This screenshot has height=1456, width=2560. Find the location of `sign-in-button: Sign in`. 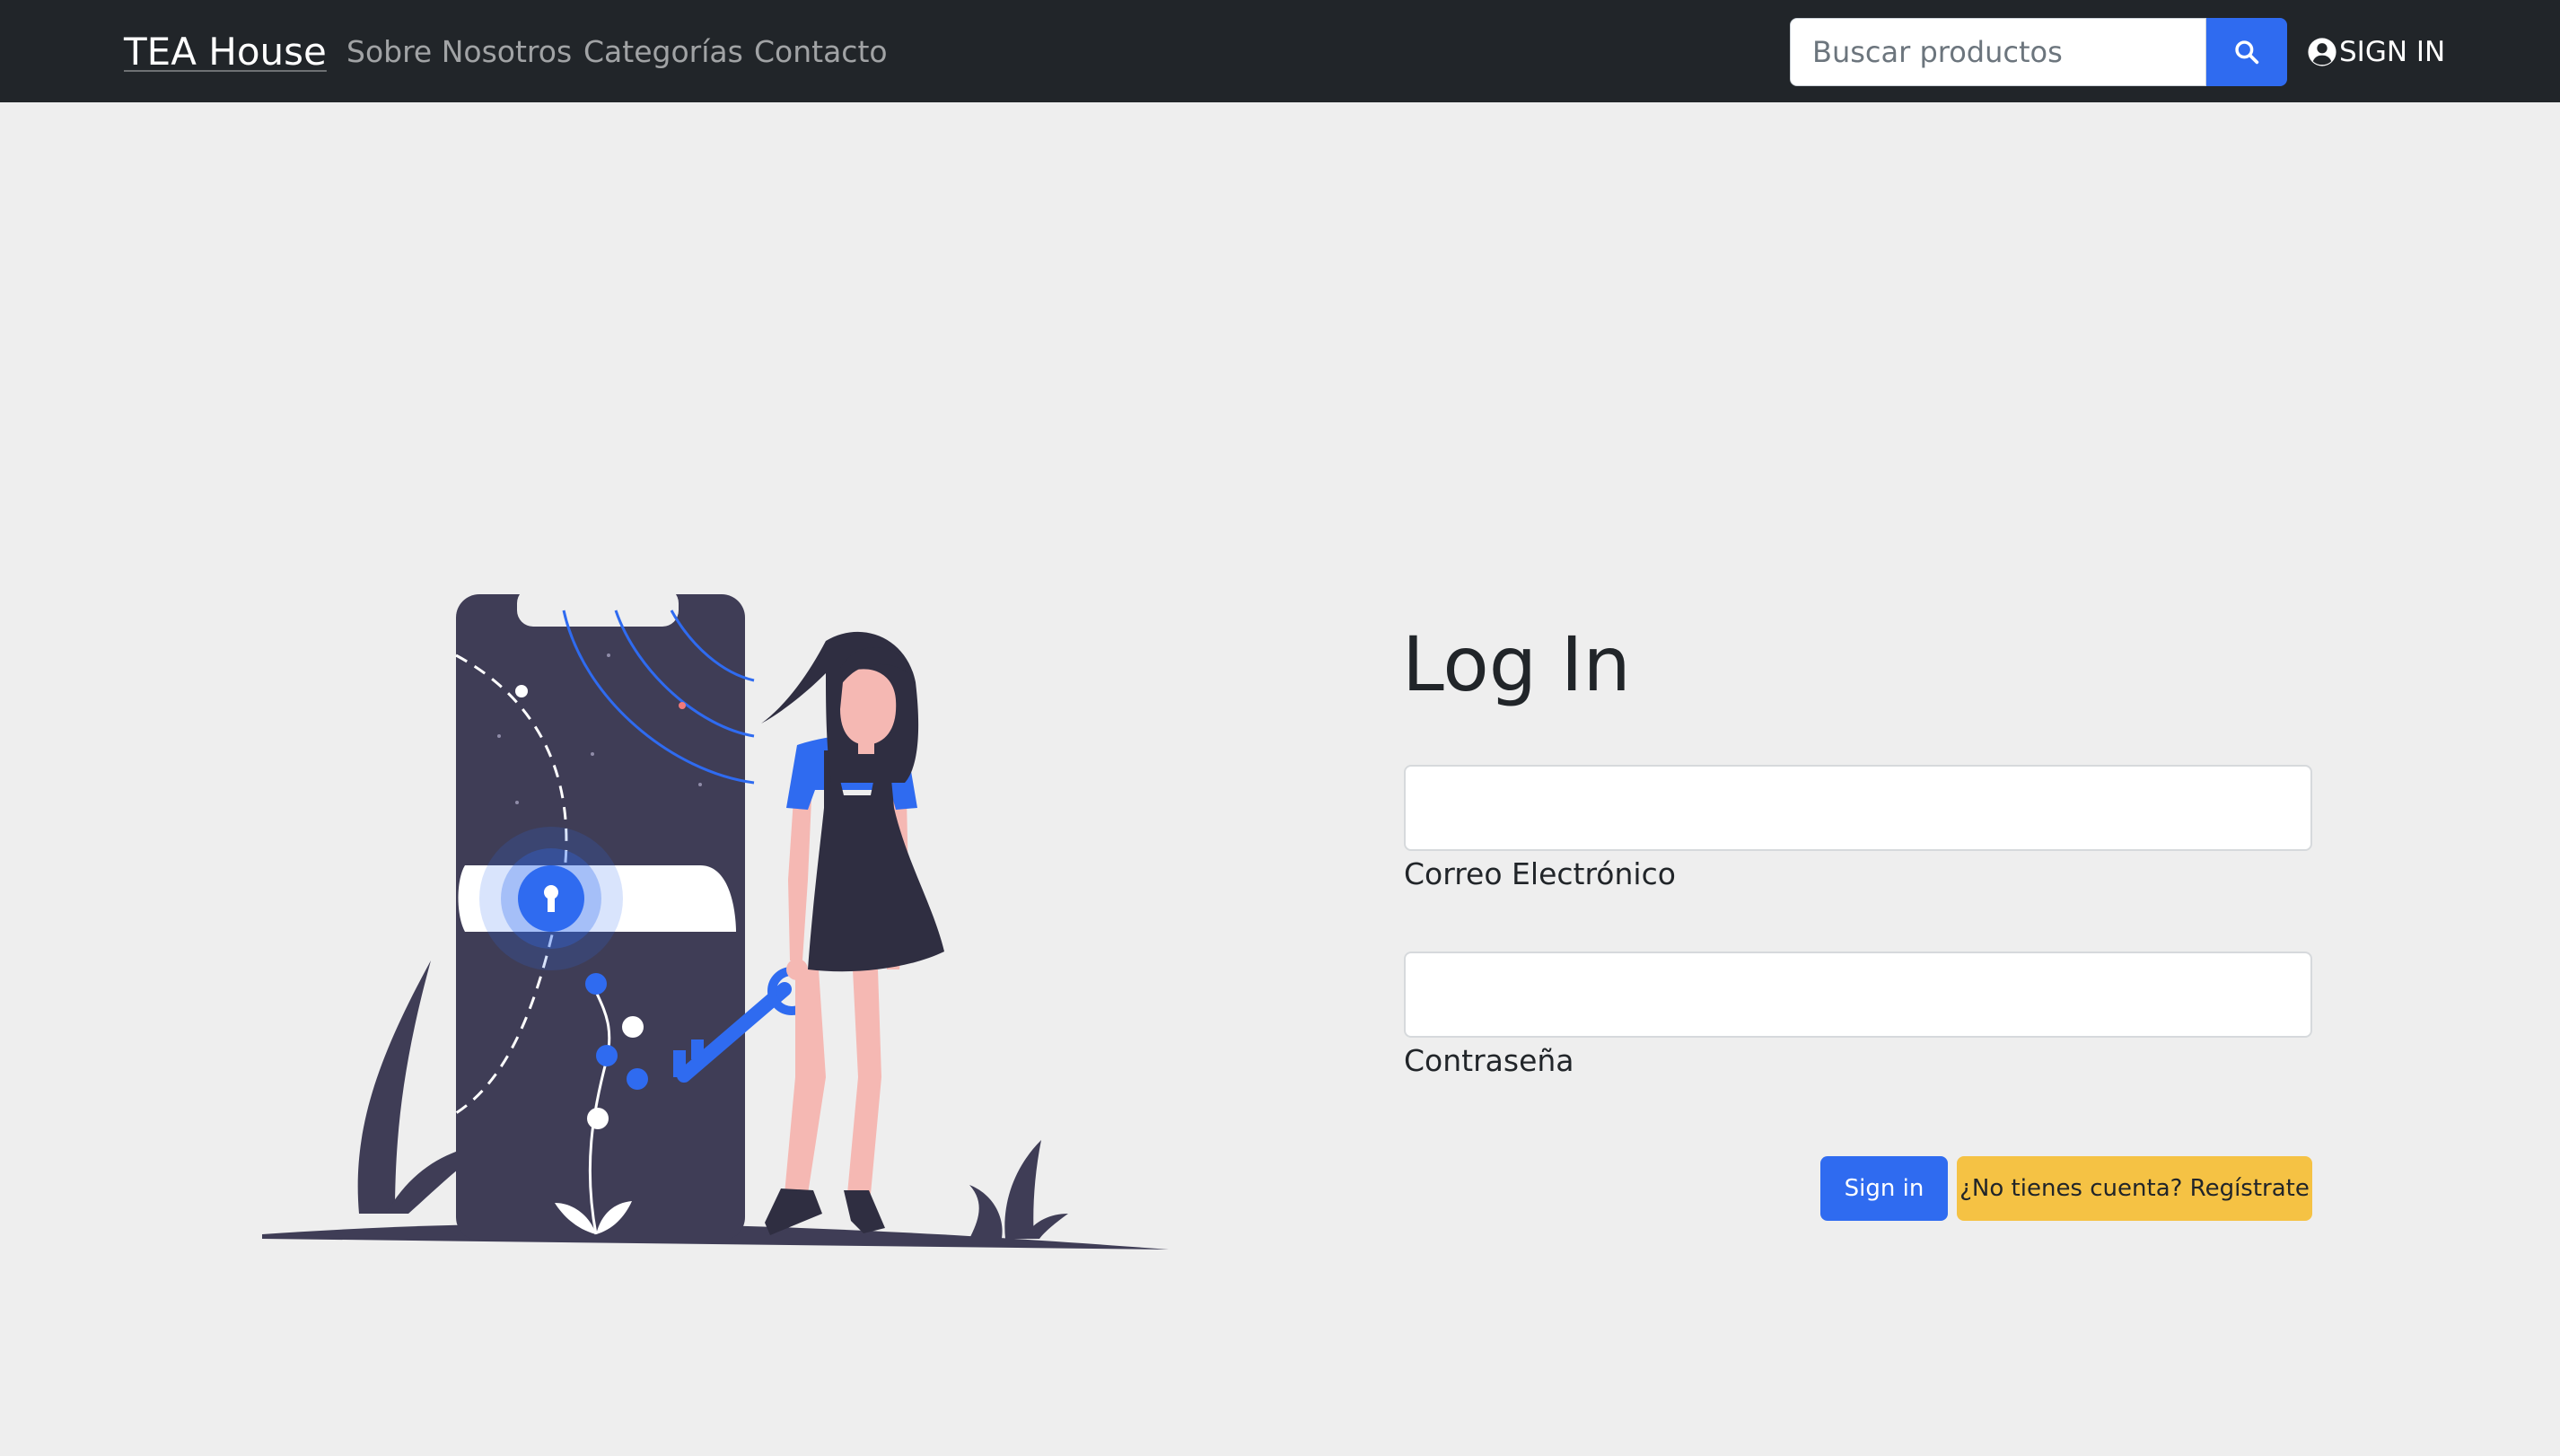

sign-in-button: Sign in is located at coordinates (1884, 1188).